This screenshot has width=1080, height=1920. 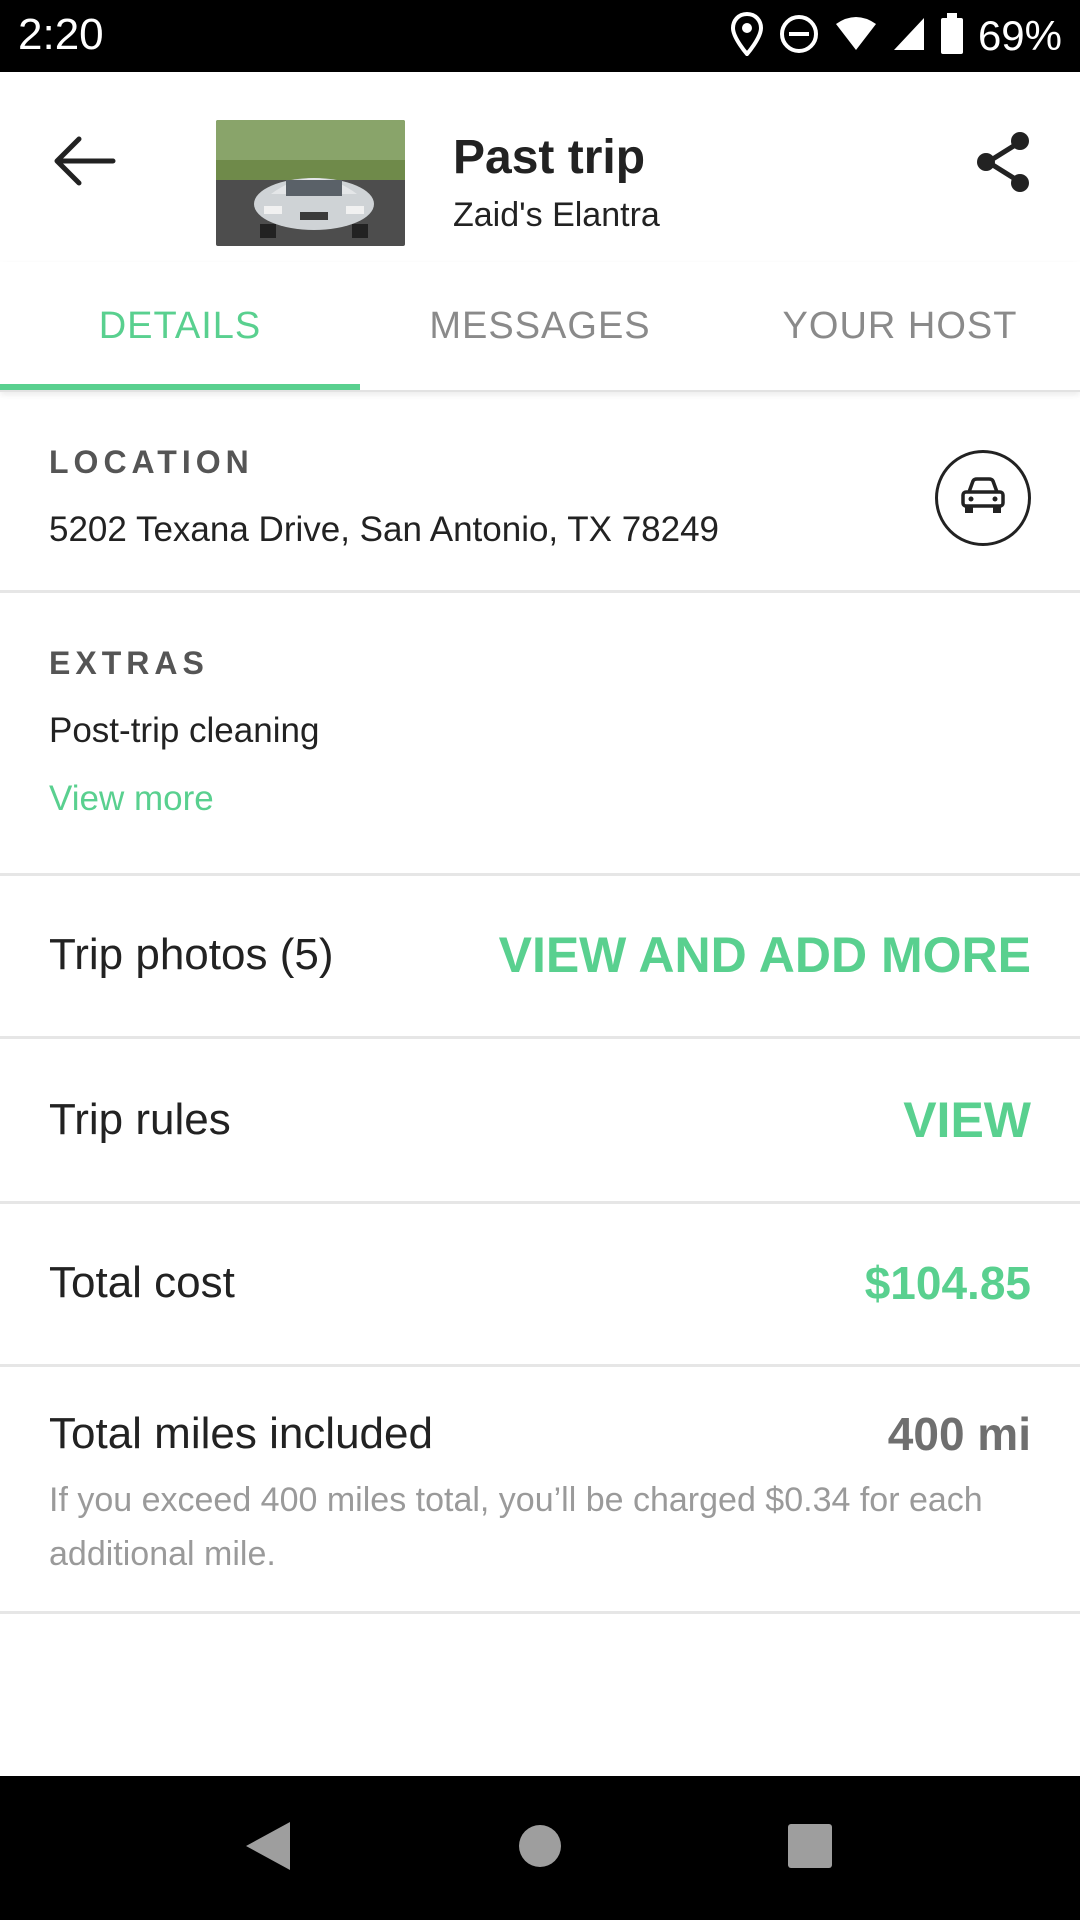 I want to click on status-icons: 69%, so click(x=896, y=36).